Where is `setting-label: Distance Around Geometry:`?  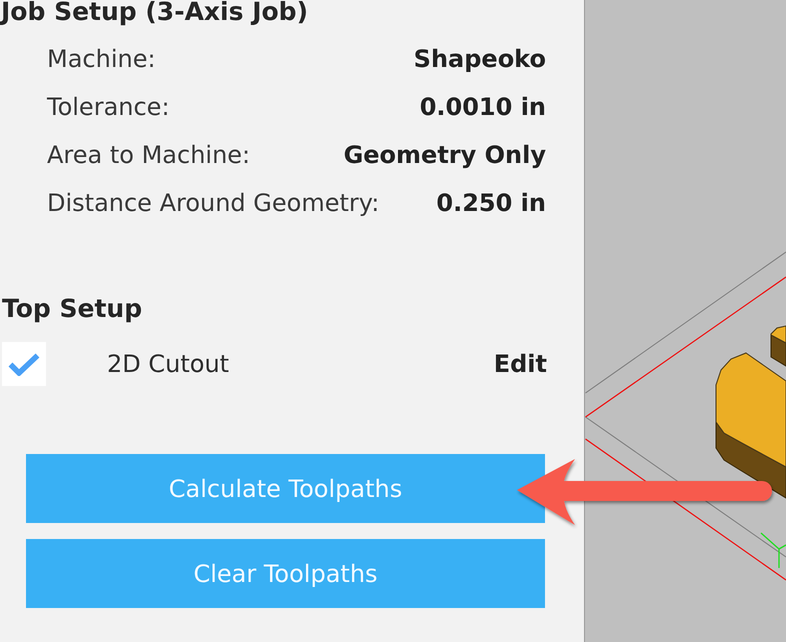
setting-label: Distance Around Geometry: is located at coordinates (213, 203).